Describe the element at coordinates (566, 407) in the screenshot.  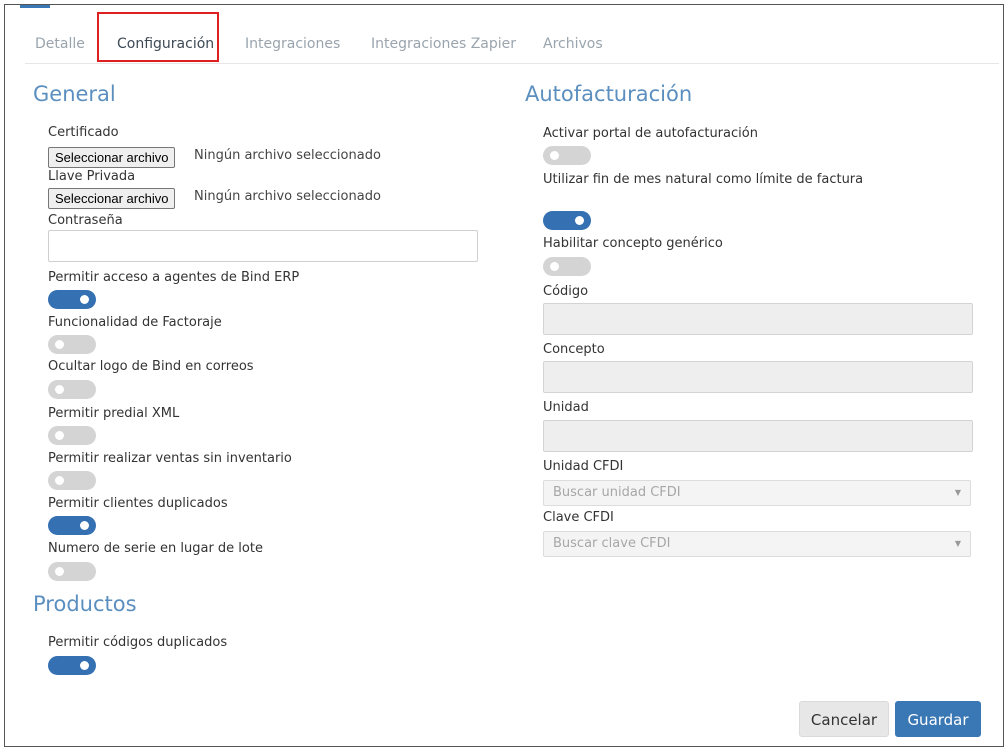
I see `unidad-label: Unidad` at that location.